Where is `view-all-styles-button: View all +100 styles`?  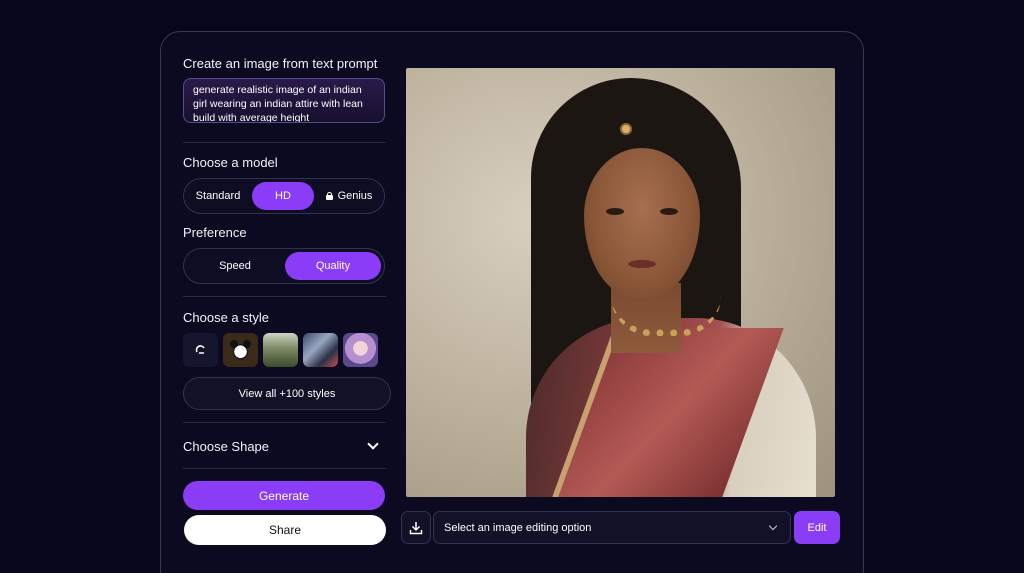 view-all-styles-button: View all +100 styles is located at coordinates (287, 393).